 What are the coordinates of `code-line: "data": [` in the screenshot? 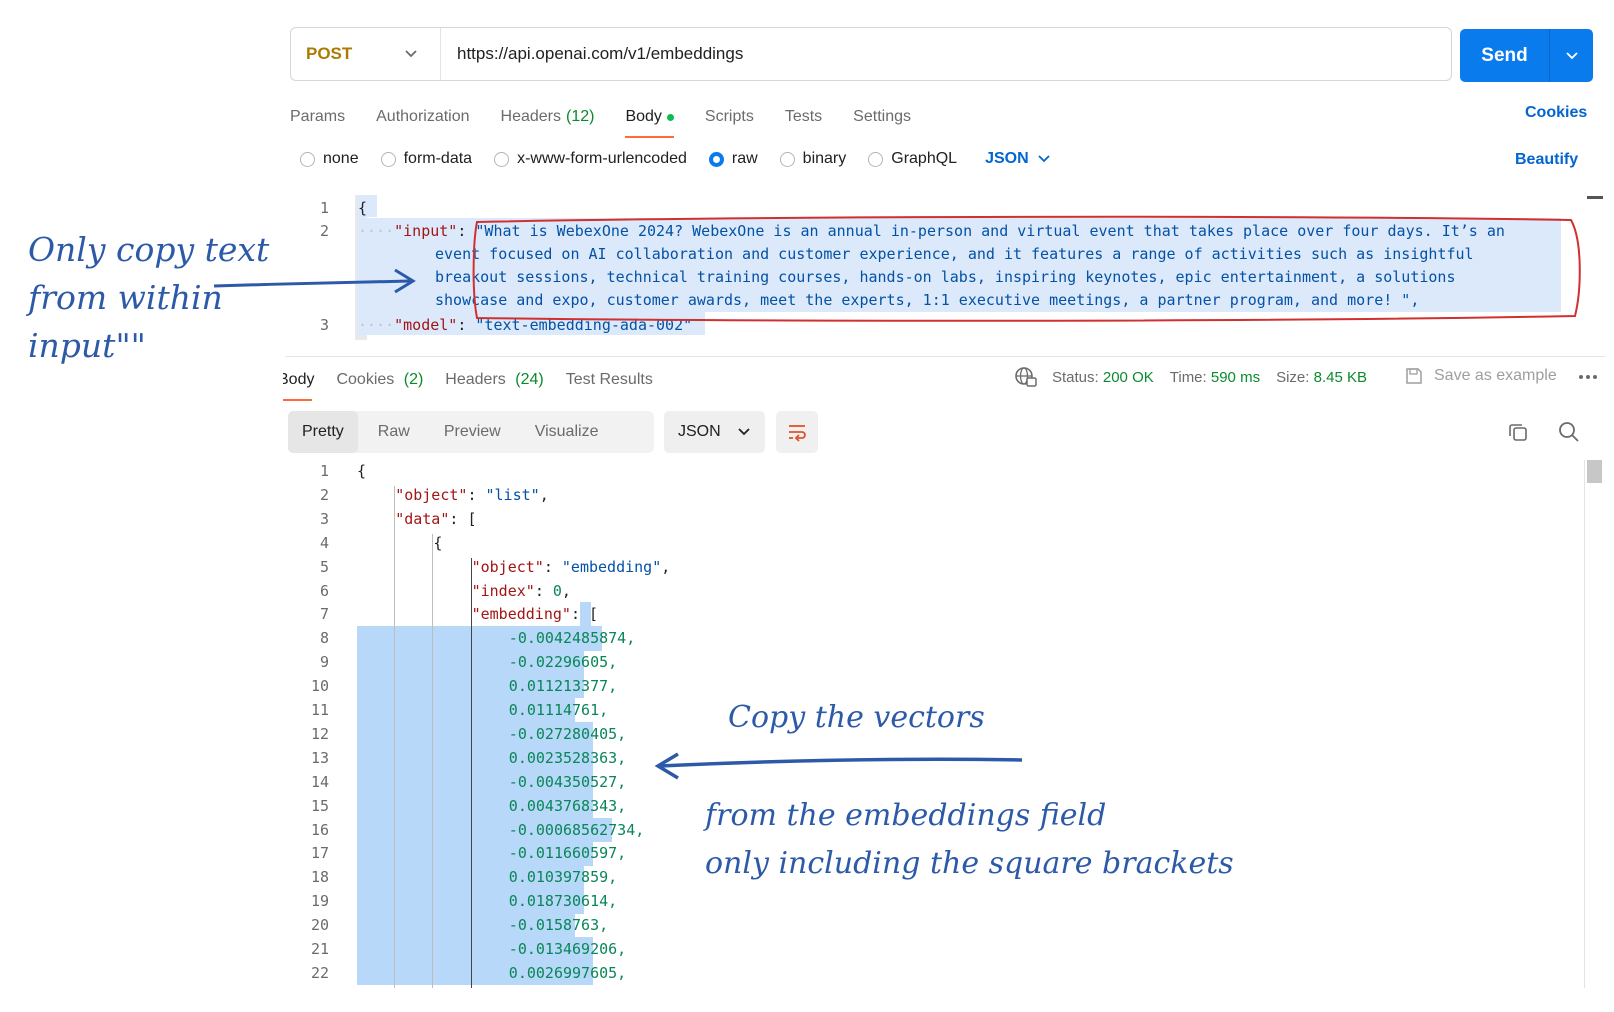 It's located at (436, 518).